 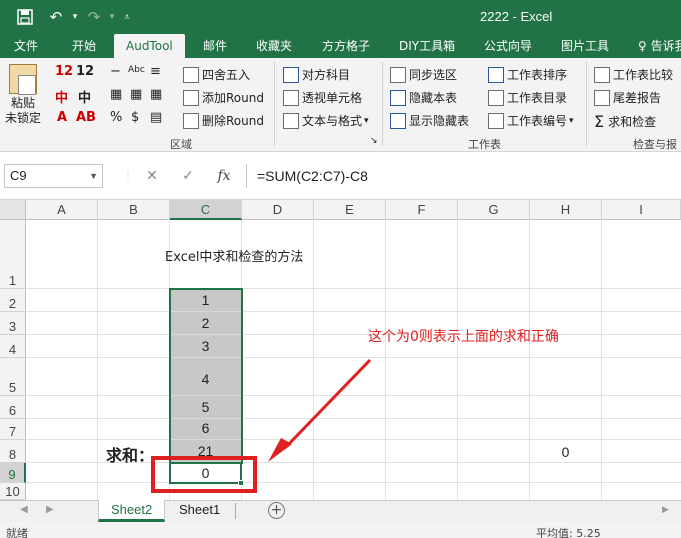 I want to click on tab-tell-me: ♀ 告诉我, so click(x=659, y=46).